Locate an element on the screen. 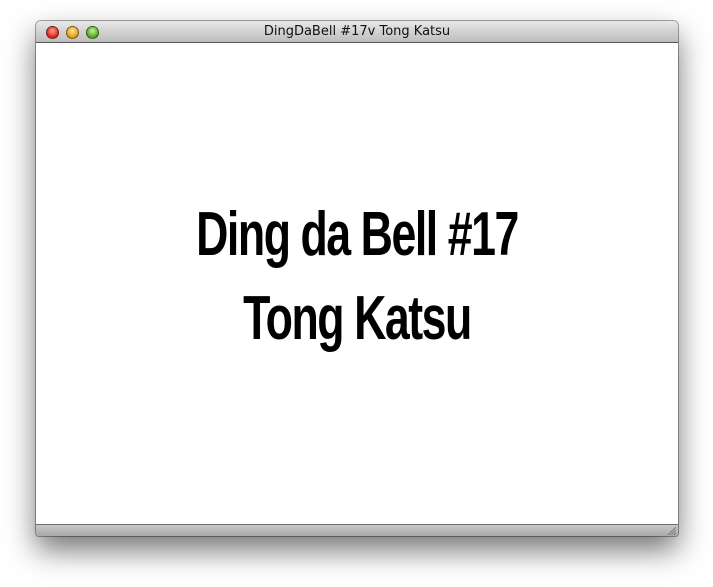  headline-line-1: Ding da Bell #17 is located at coordinates (357, 234).